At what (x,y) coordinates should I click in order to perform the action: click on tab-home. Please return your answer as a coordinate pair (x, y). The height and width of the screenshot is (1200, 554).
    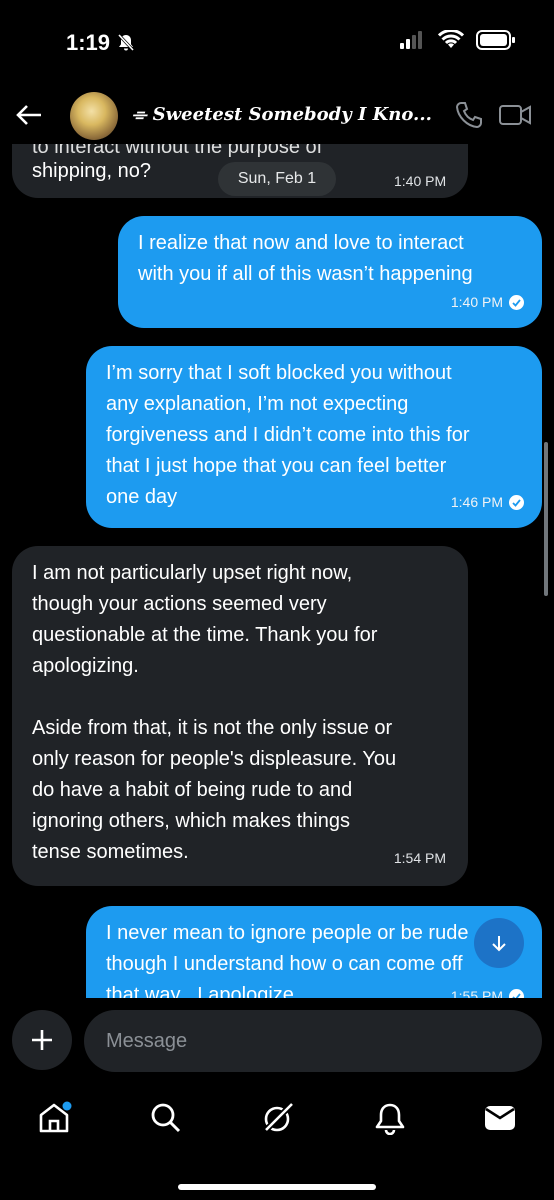
    Looking at the image, I should click on (54, 1118).